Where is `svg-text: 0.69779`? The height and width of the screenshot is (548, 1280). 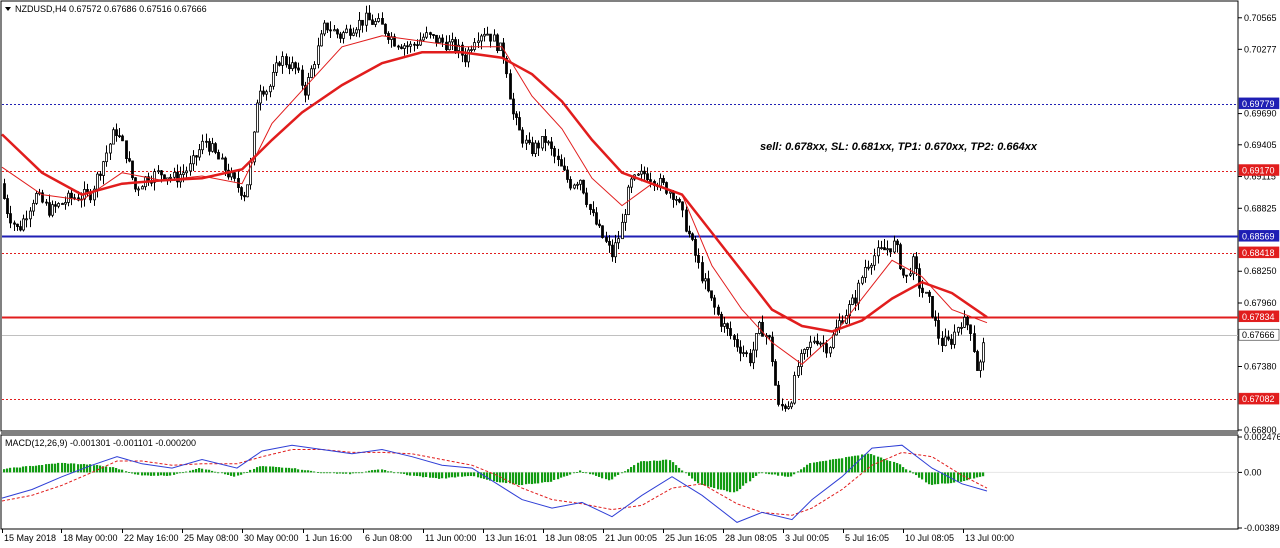 svg-text: 0.69779 is located at coordinates (1258, 104).